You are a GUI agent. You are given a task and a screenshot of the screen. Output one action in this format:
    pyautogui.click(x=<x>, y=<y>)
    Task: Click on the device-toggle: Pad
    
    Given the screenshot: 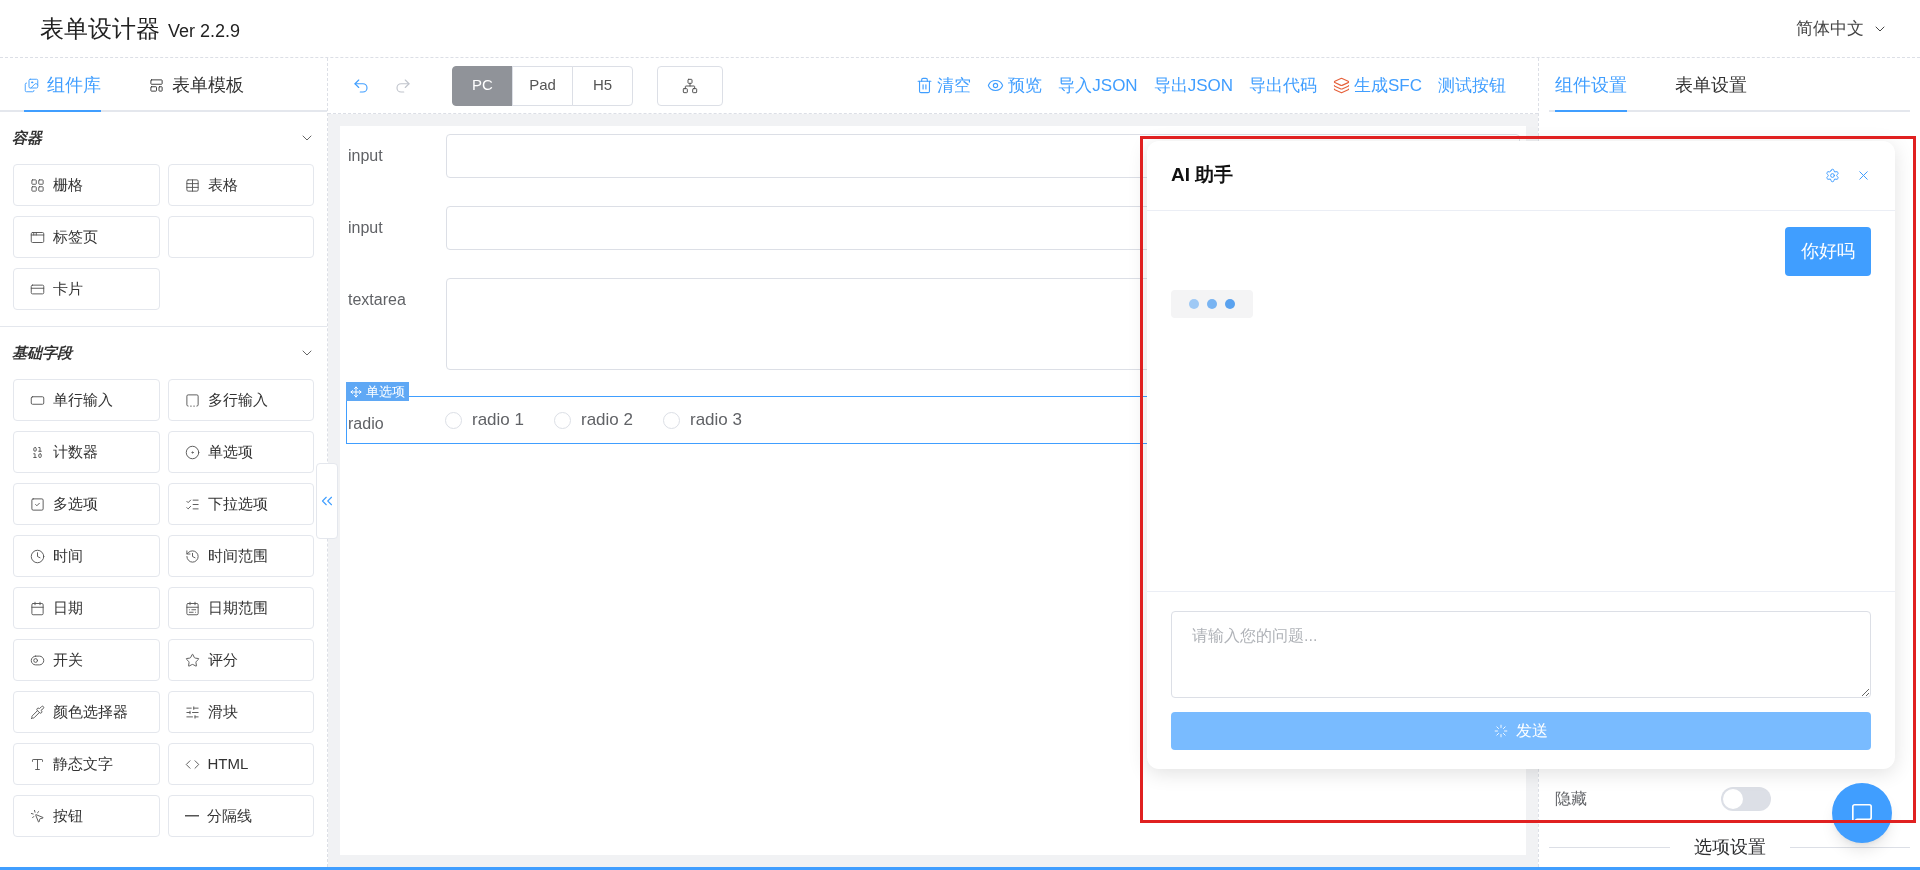 What is the action you would take?
    pyautogui.click(x=542, y=85)
    